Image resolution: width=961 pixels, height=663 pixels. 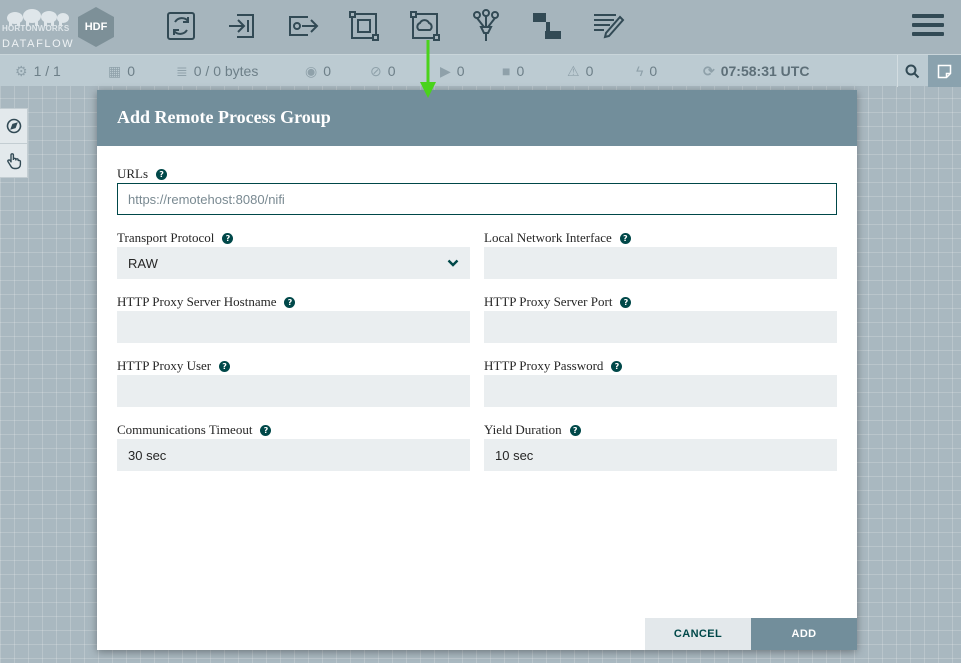 I want to click on cancel-button: CANCEL, so click(x=698, y=634).